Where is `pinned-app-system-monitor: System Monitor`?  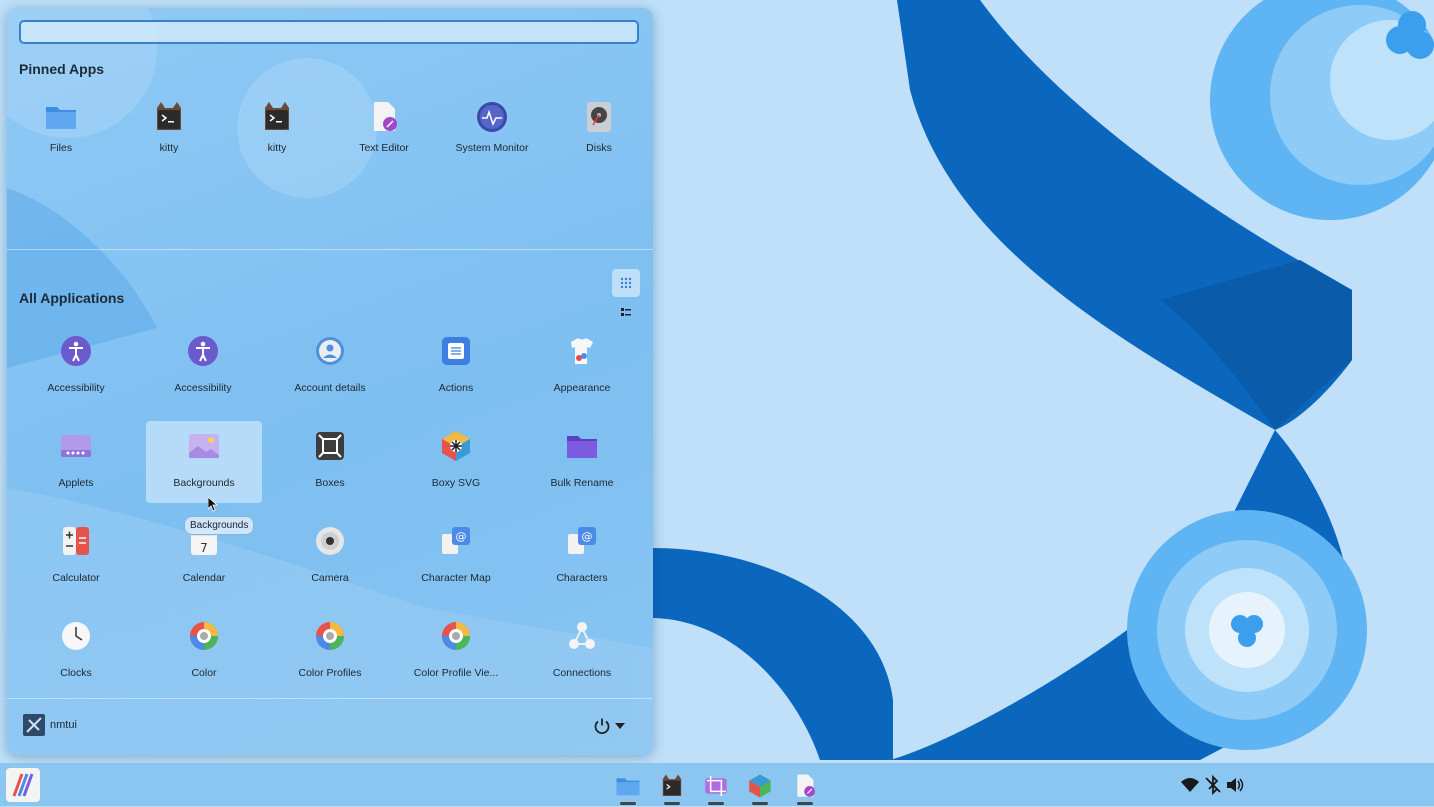
pinned-app-system-monitor: System Monitor is located at coordinates (492, 131).